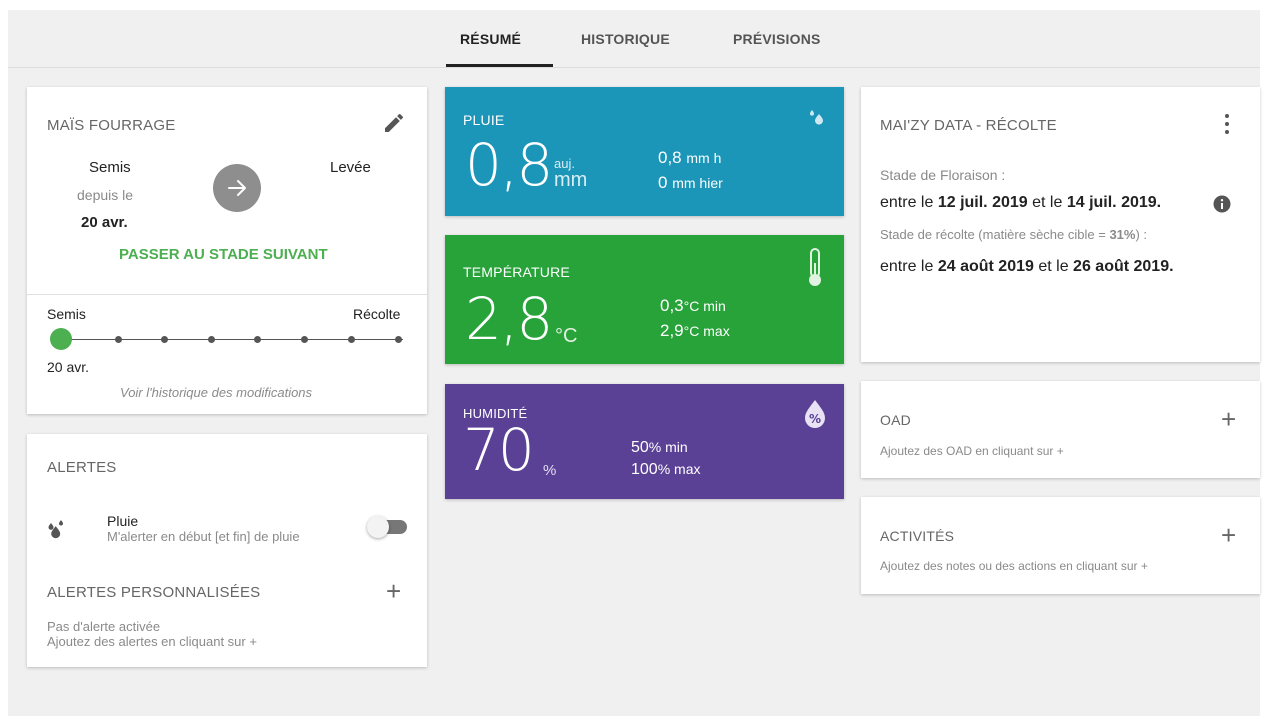 The width and height of the screenshot is (1265, 716). I want to click on crop-title: MAÏS FOURRAGE, so click(111, 125).